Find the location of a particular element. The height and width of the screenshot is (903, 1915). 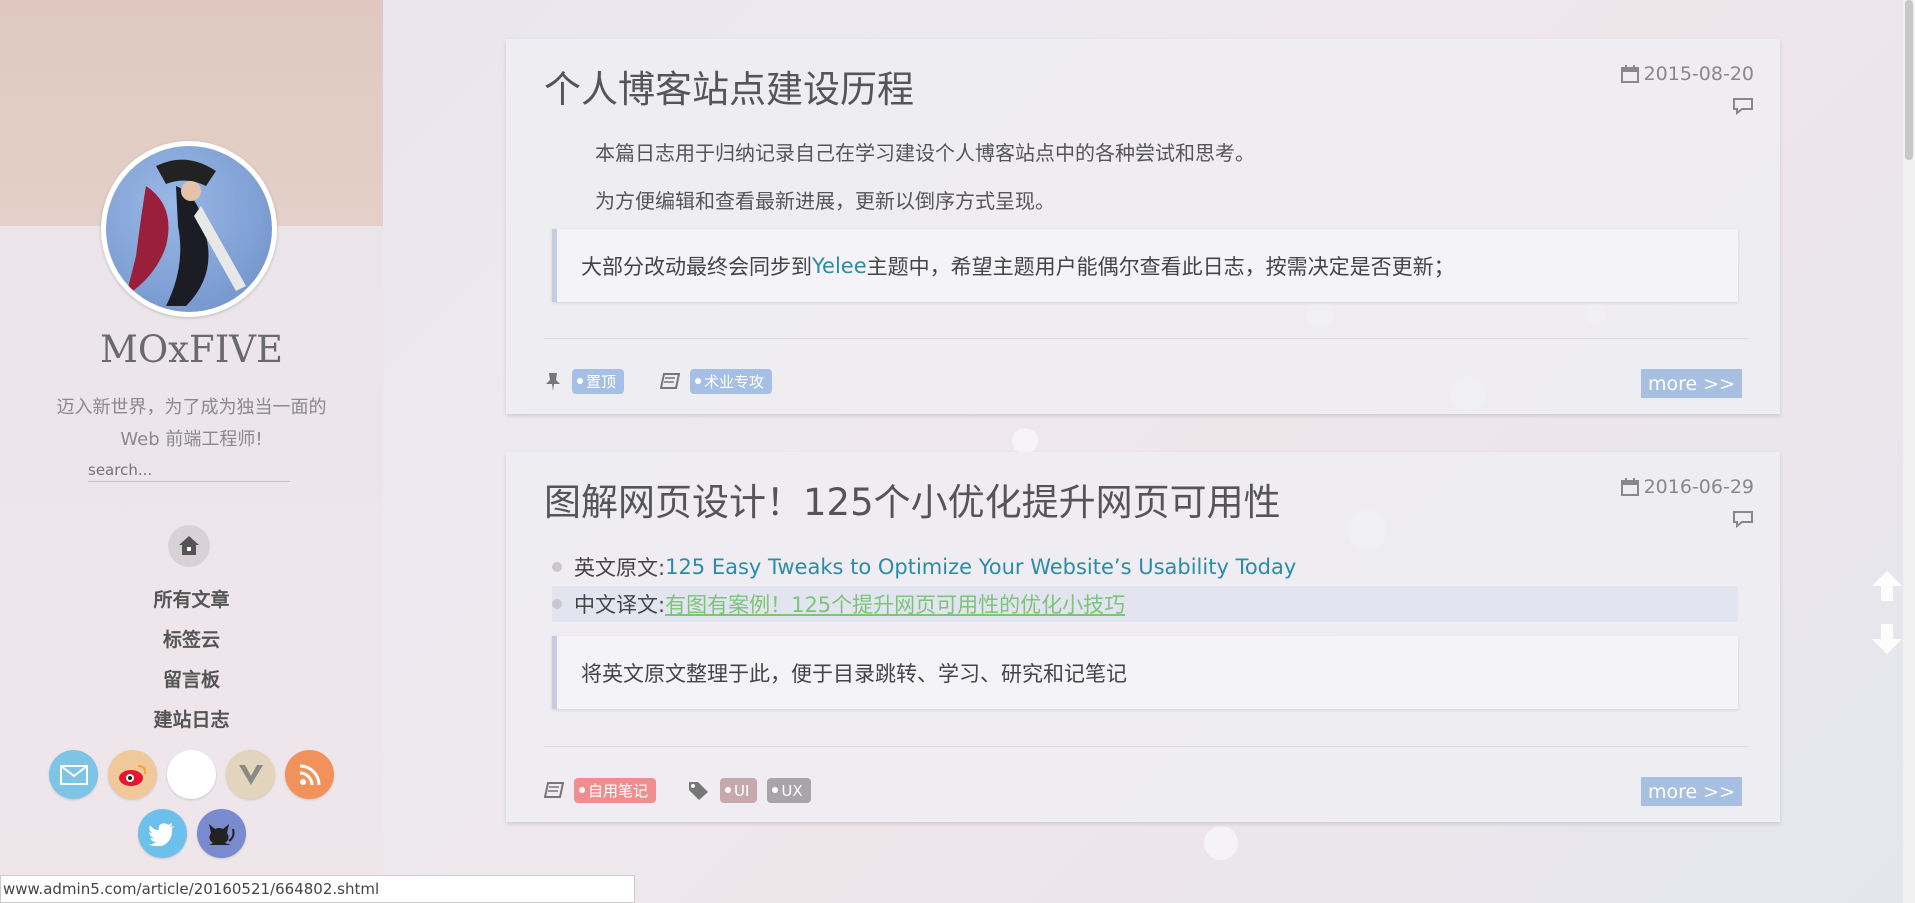

list-item-label: 中文译文: is located at coordinates (620, 605).